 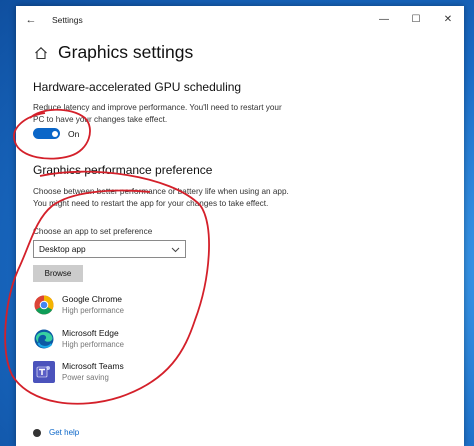 What do you see at coordinates (44, 339) in the screenshot?
I see `edge-icon` at bounding box center [44, 339].